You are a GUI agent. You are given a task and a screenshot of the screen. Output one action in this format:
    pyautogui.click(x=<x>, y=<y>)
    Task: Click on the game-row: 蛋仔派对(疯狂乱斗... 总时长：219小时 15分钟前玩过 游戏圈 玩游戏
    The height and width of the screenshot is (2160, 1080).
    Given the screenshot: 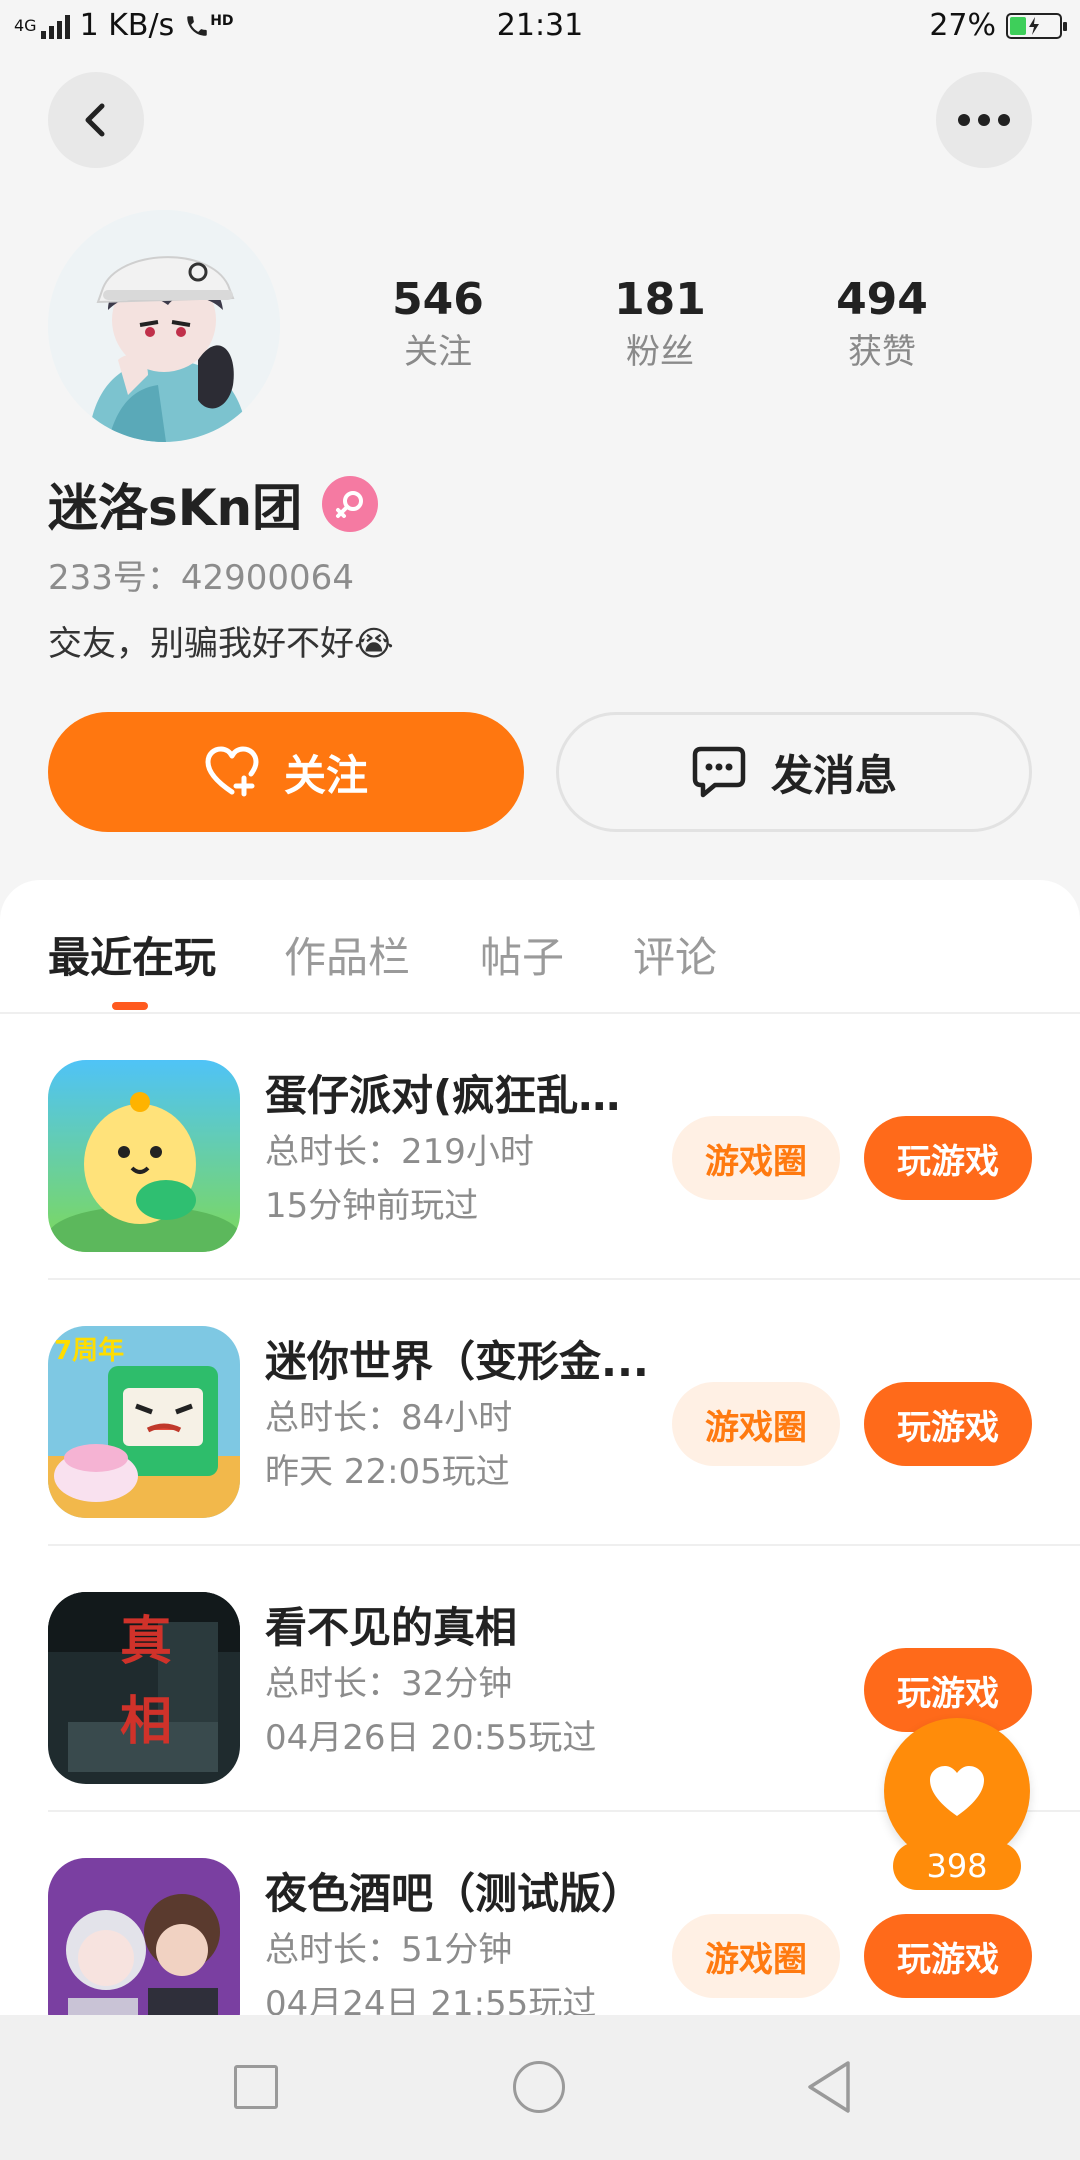 What is the action you would take?
    pyautogui.click(x=540, y=1147)
    